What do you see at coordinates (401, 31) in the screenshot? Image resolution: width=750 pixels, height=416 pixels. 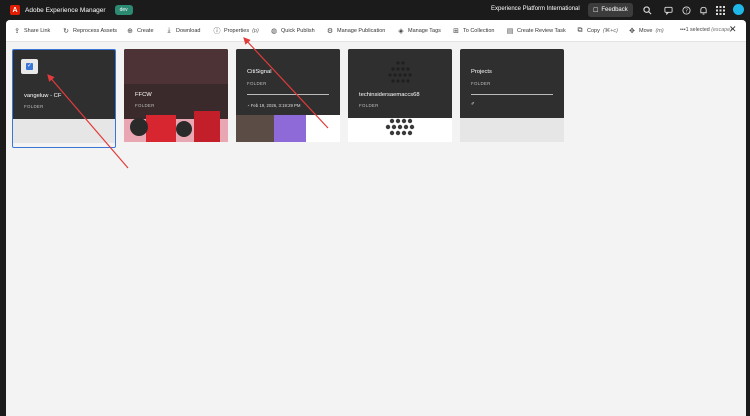 I see `tag-icon: ◈` at bounding box center [401, 31].